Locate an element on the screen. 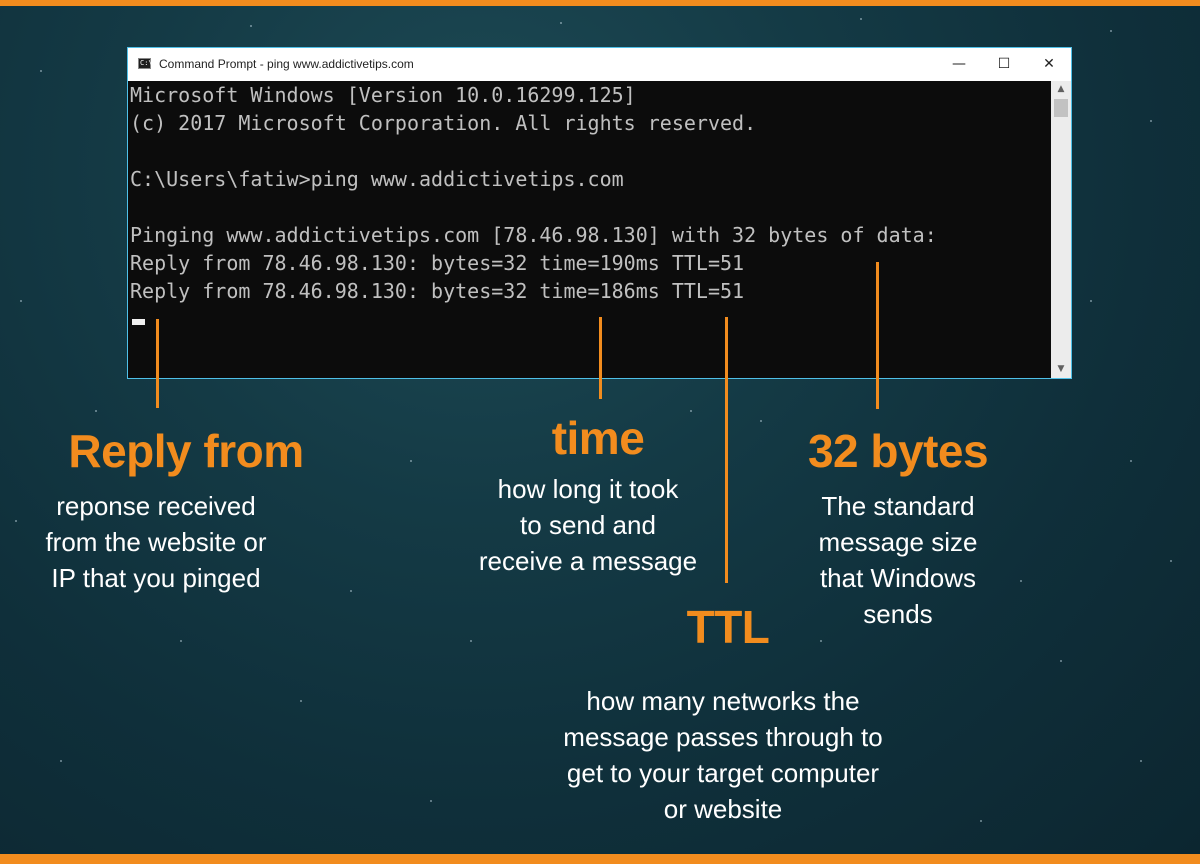  description-line: how many networks the is located at coordinates (723, 701).